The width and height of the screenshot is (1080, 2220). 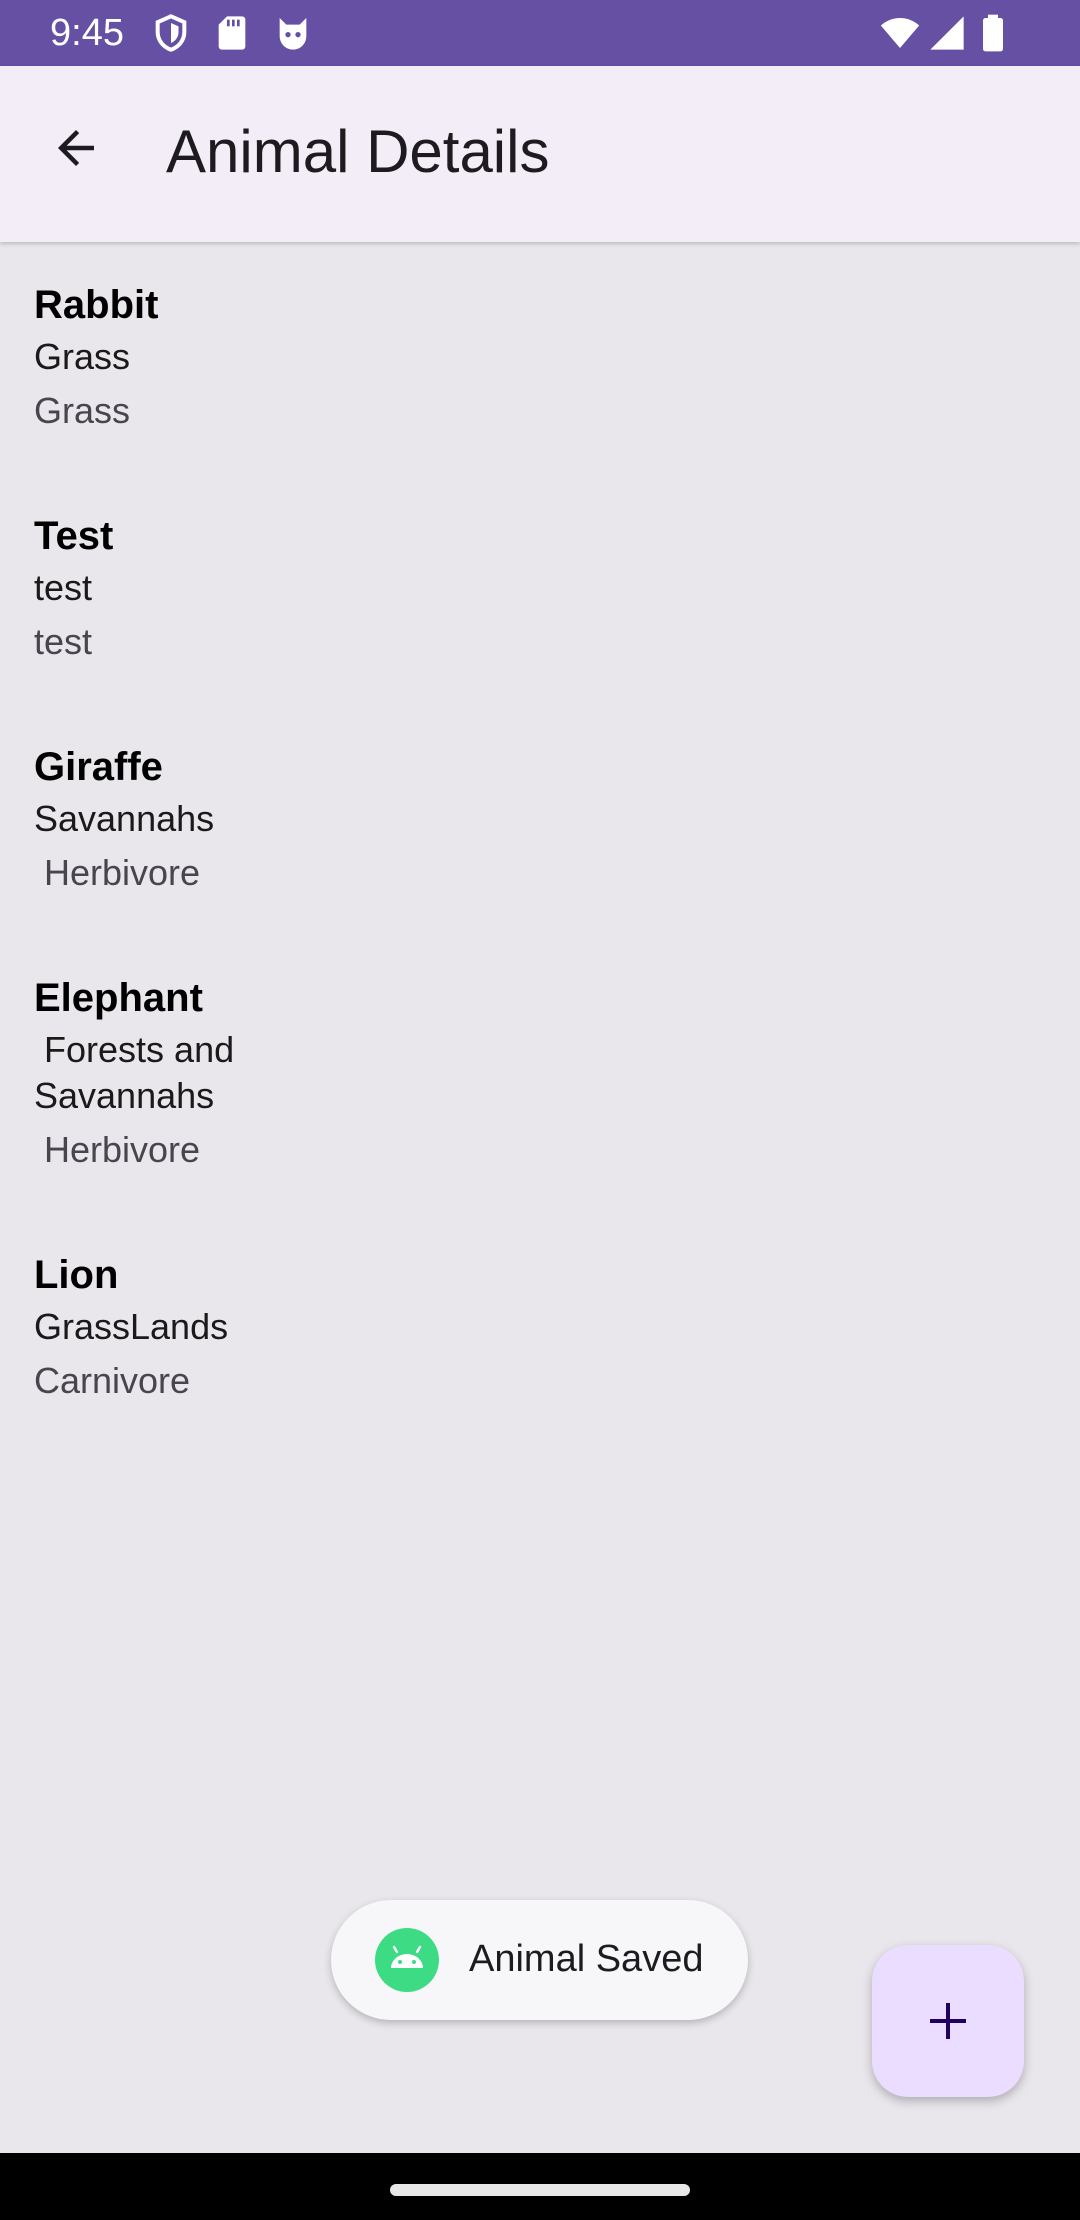 I want to click on animal-name: Lion, so click(x=76, y=1275).